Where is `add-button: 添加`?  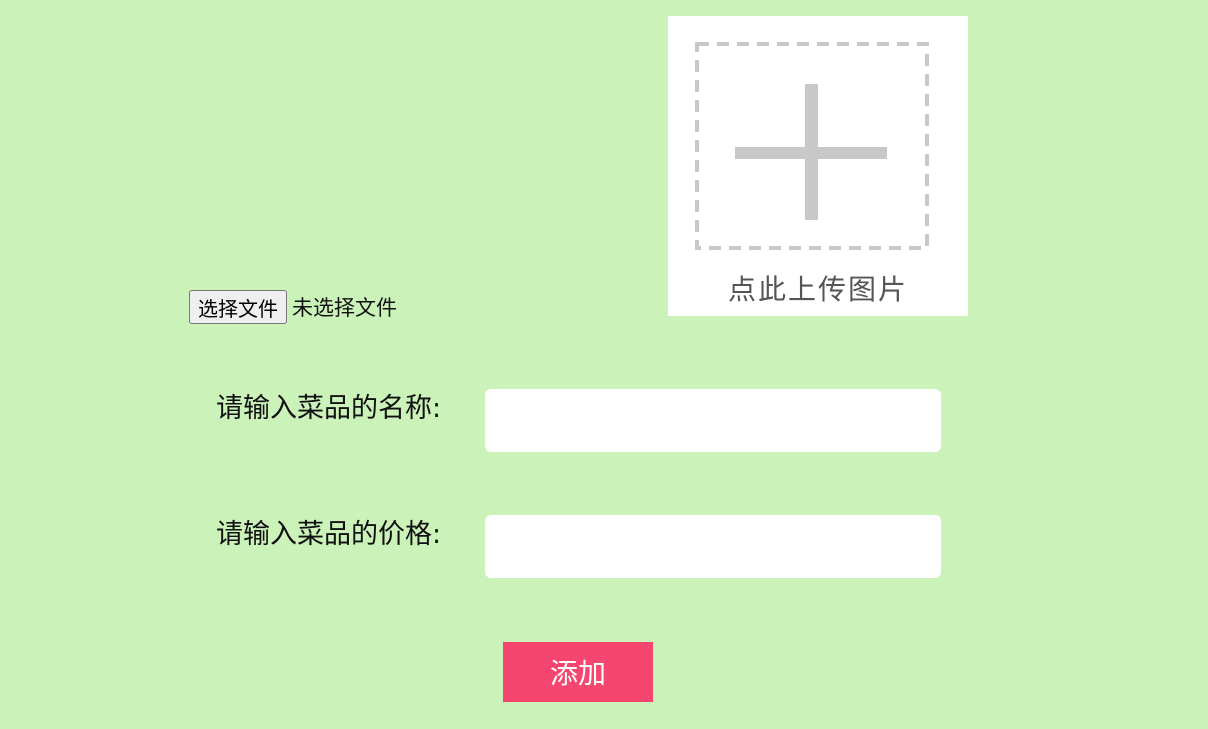 add-button: 添加 is located at coordinates (578, 672).